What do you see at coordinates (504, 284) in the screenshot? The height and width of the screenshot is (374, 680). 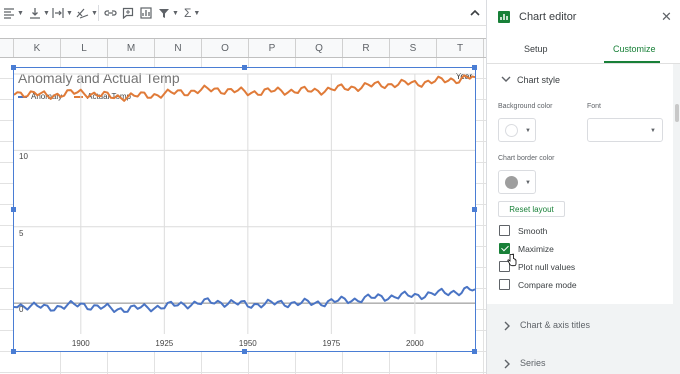 I see `compare-mode-checkbox` at bounding box center [504, 284].